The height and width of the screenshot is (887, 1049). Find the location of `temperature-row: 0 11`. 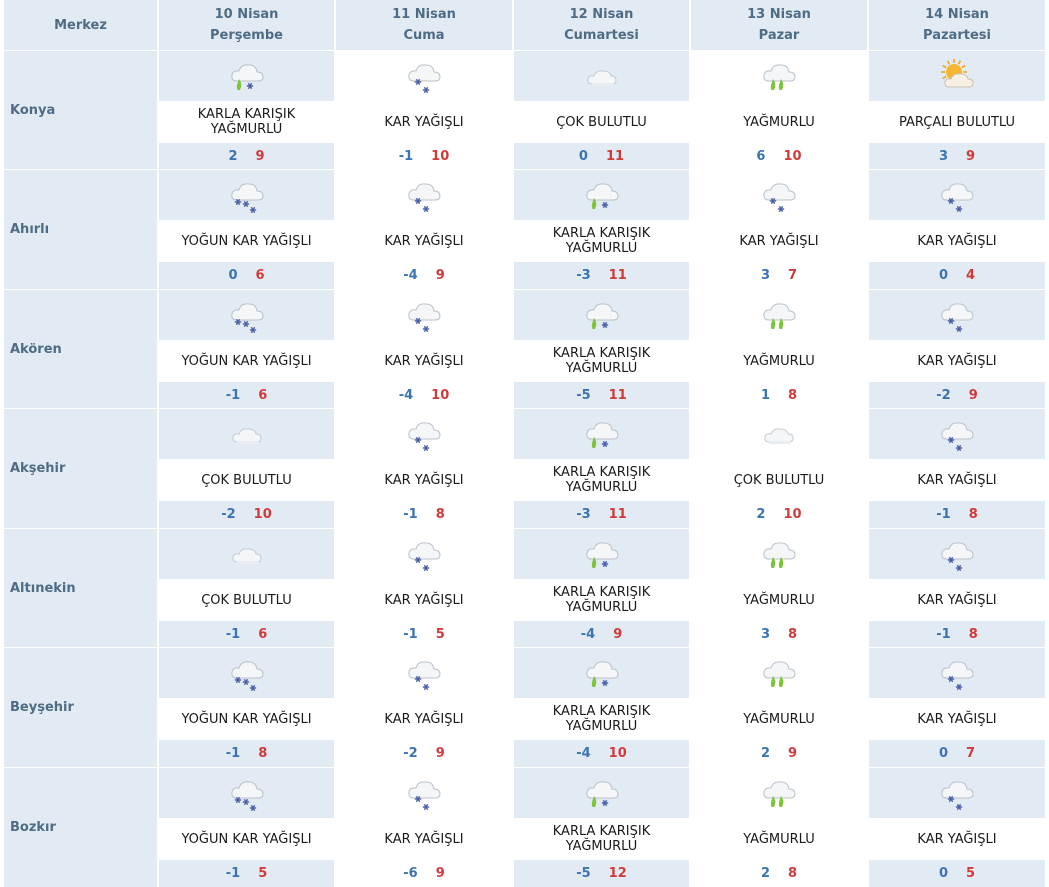

temperature-row: 0 11 is located at coordinates (601, 156).